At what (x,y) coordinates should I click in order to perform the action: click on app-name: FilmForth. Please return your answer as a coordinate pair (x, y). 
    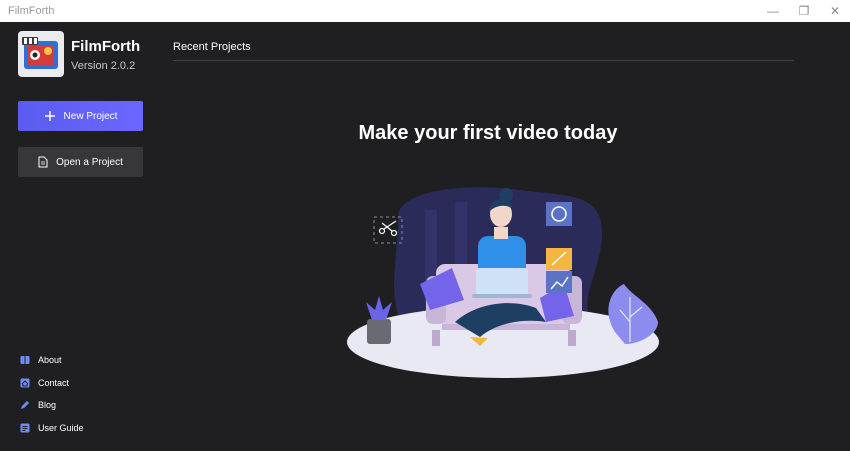
    Looking at the image, I should click on (106, 46).